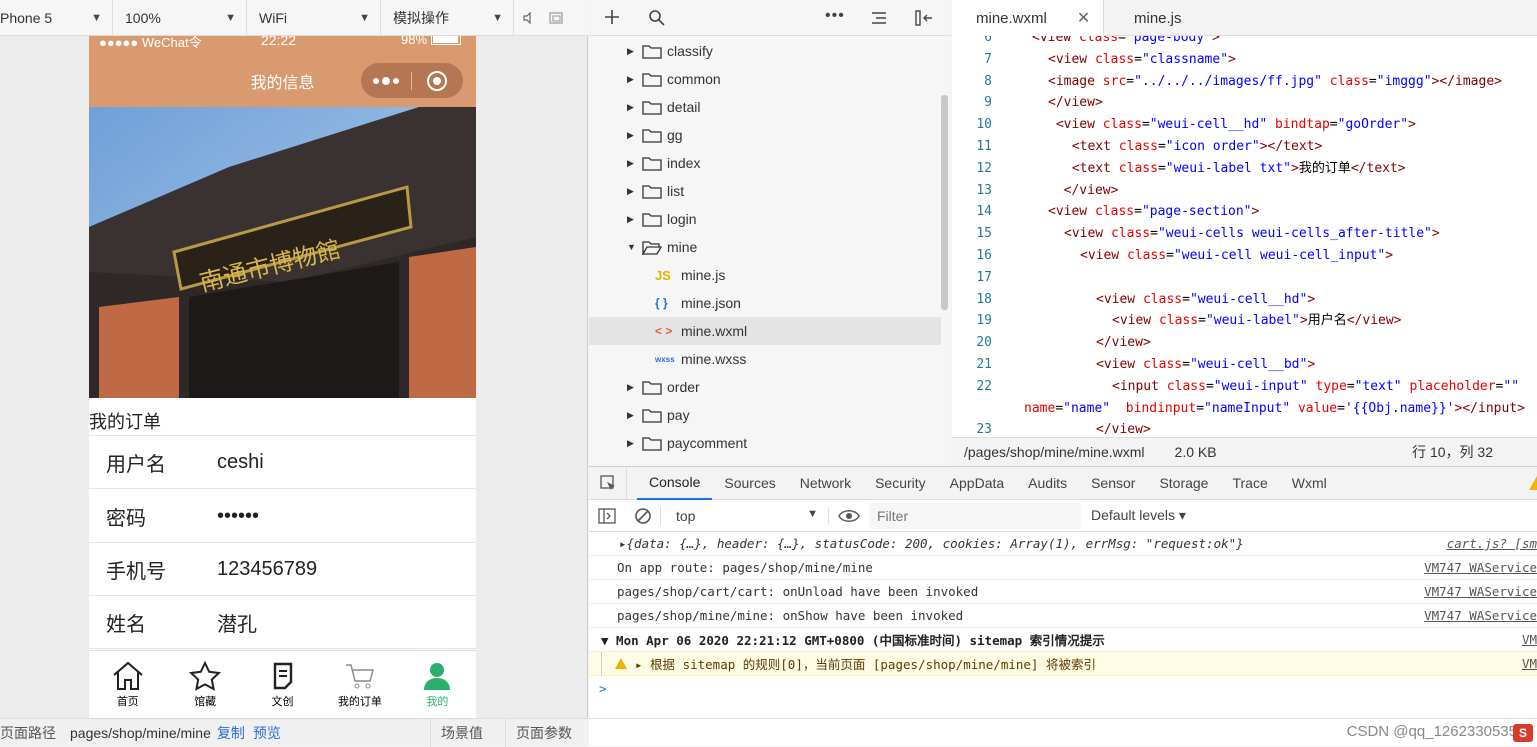  I want to click on log-source-link: cart.js? [sm, so click(1492, 543).